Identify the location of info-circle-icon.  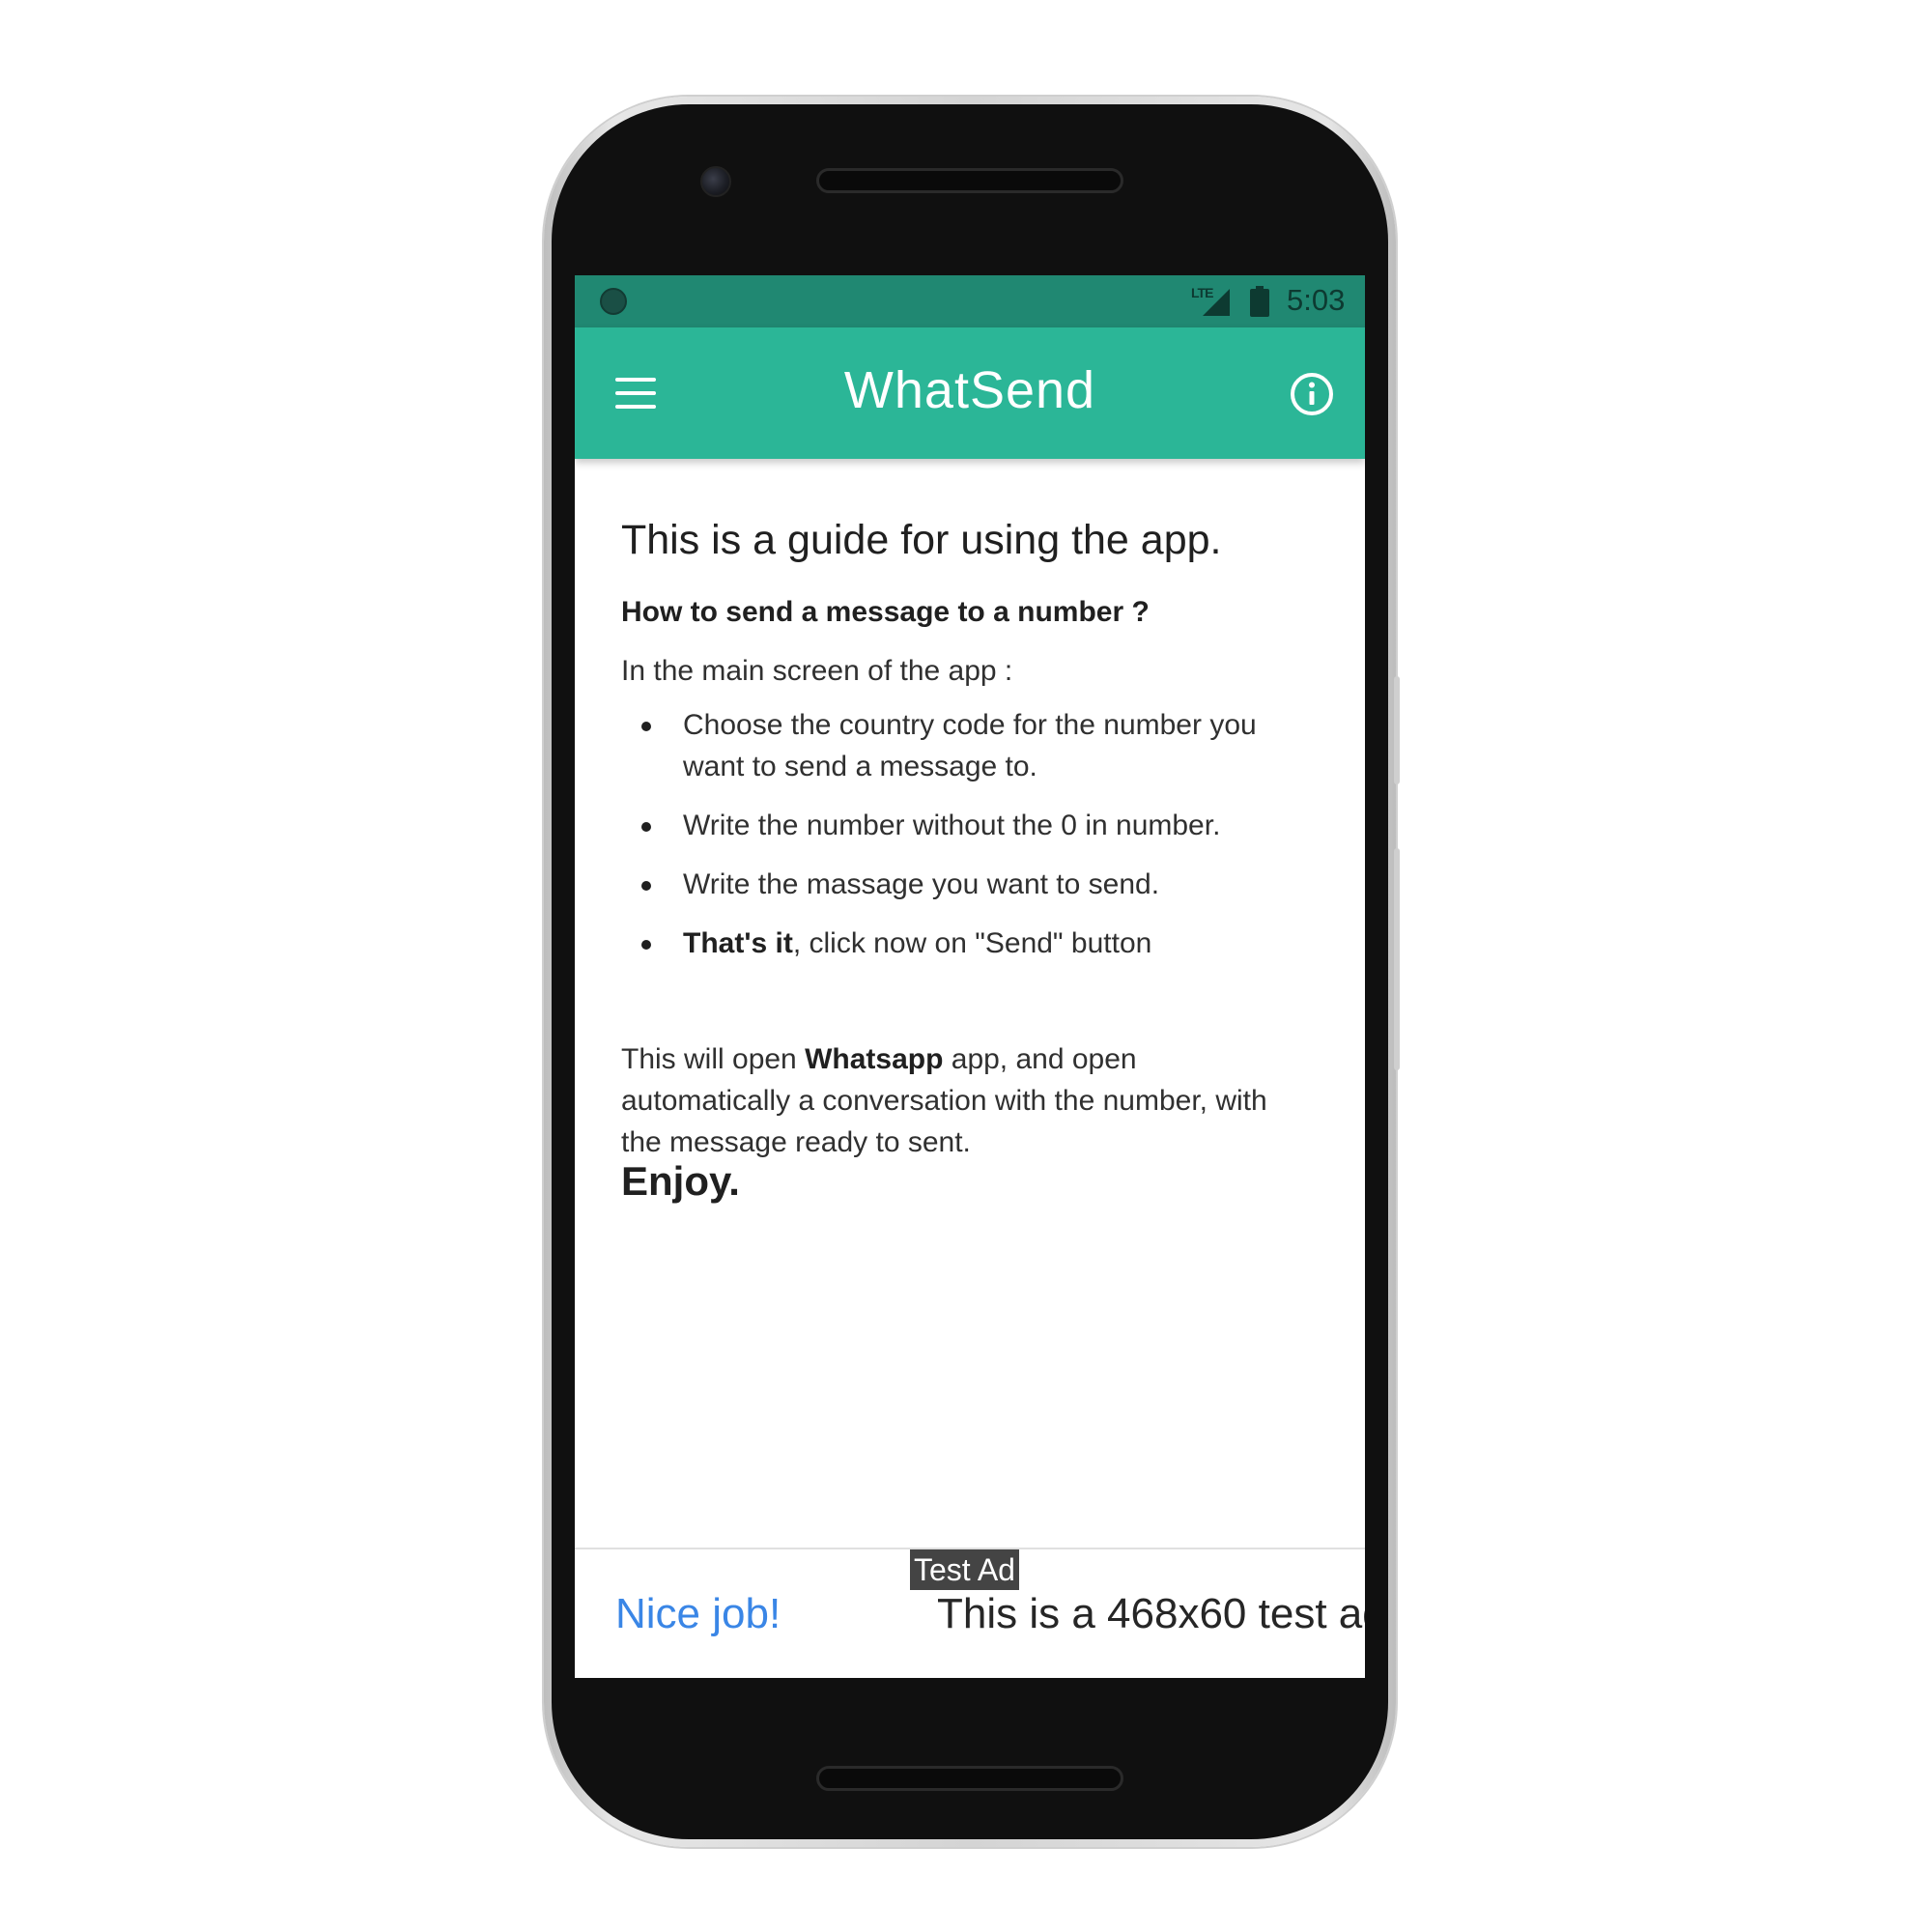
(1312, 394).